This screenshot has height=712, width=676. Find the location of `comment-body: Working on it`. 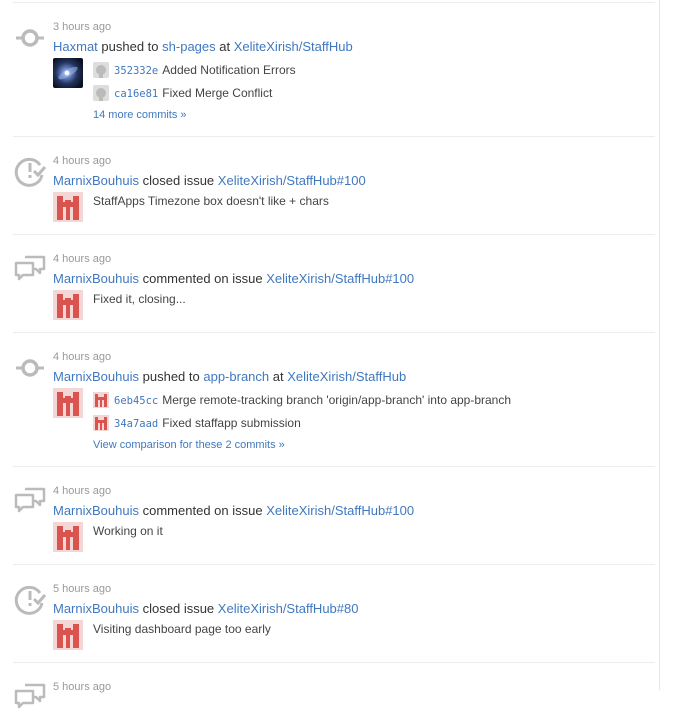

comment-body: Working on it is located at coordinates (128, 531).